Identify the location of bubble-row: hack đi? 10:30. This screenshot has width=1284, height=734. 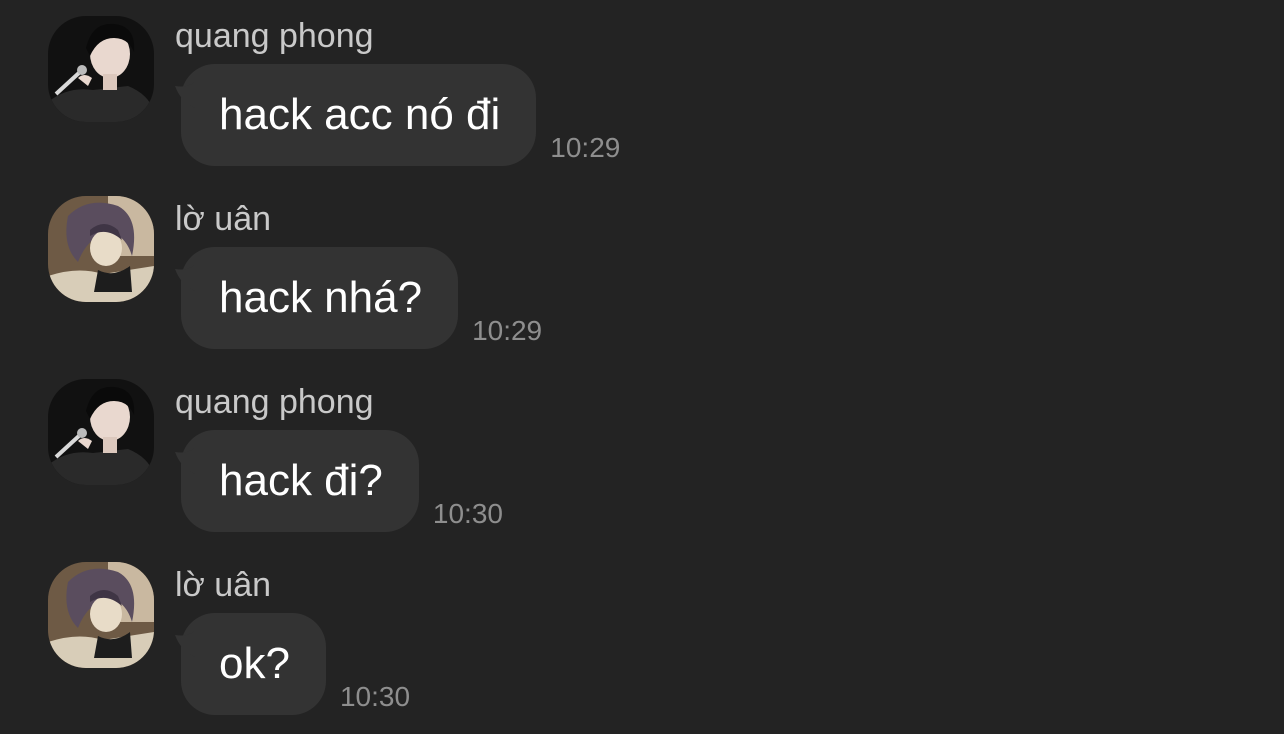
(339, 481).